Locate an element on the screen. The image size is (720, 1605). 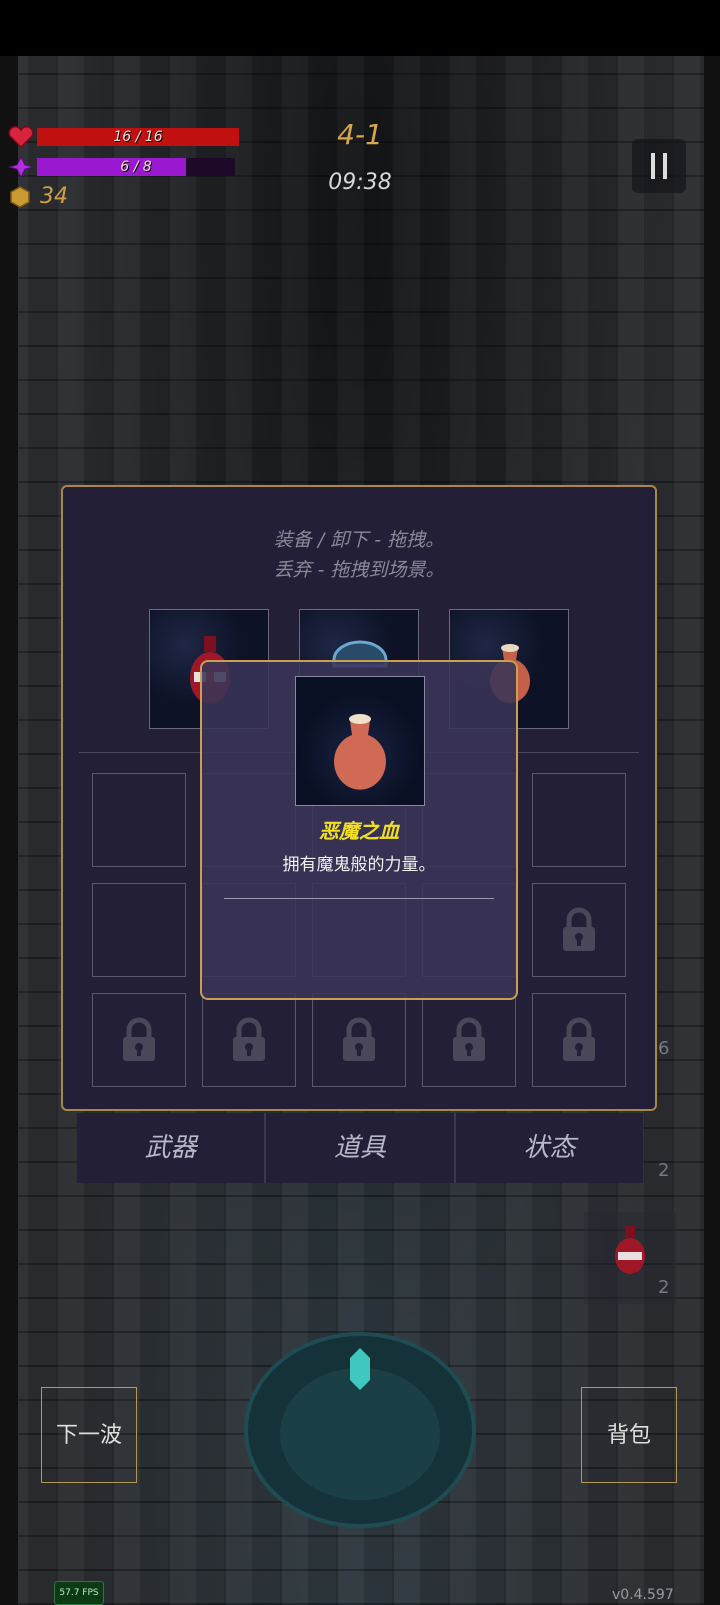
heart-icon is located at coordinates (21, 137).